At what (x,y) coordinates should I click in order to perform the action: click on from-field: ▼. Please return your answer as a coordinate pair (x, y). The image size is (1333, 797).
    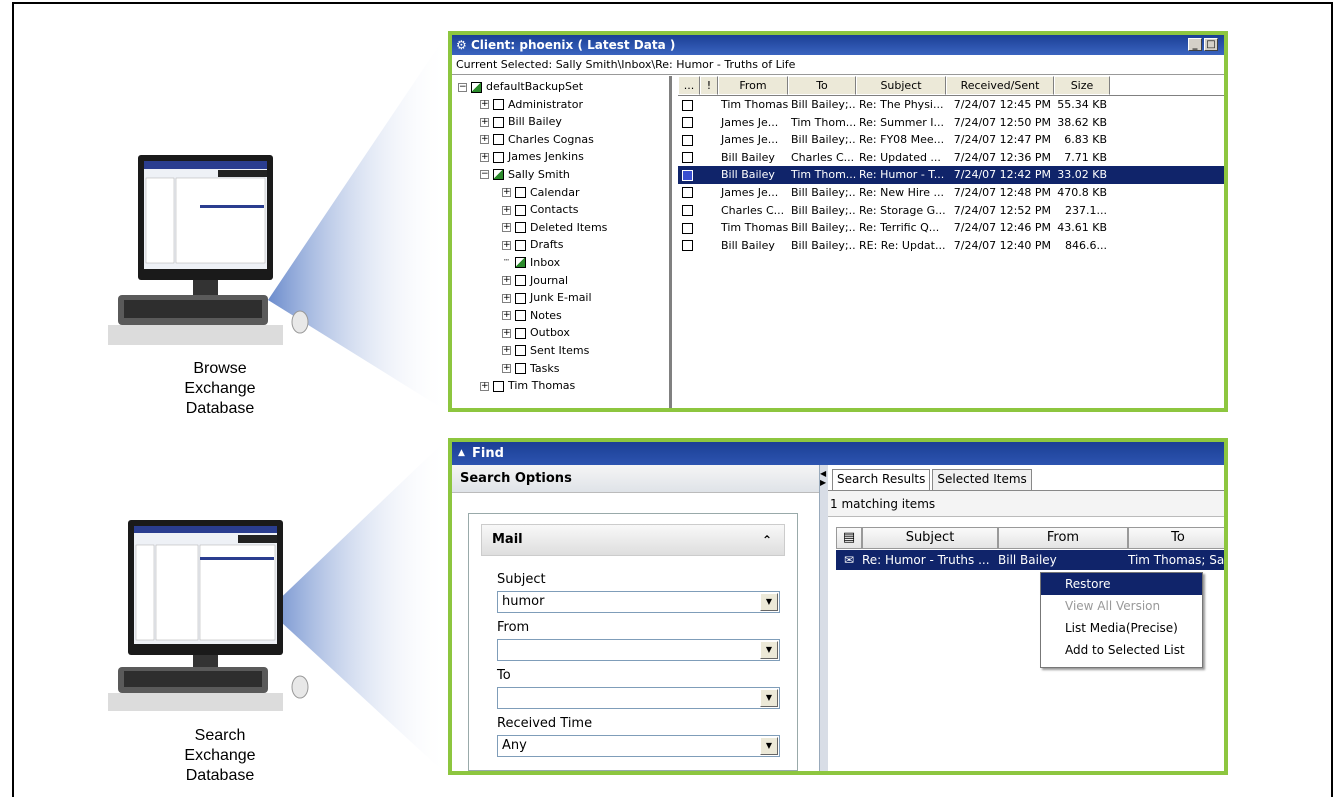
    Looking at the image, I should click on (638, 650).